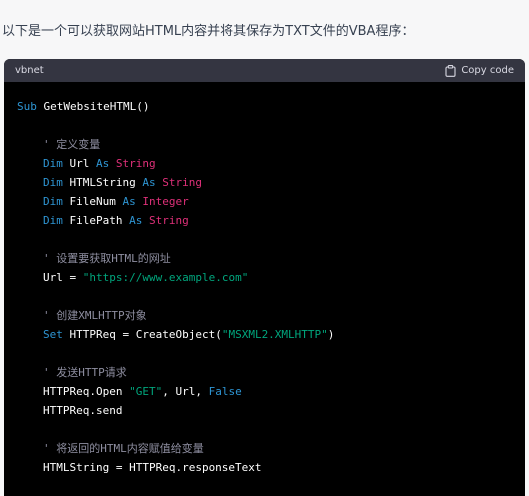 The width and height of the screenshot is (529, 496). What do you see at coordinates (93, 106) in the screenshot?
I see `sub-name-token: GetWebsiteHTML()` at bounding box center [93, 106].